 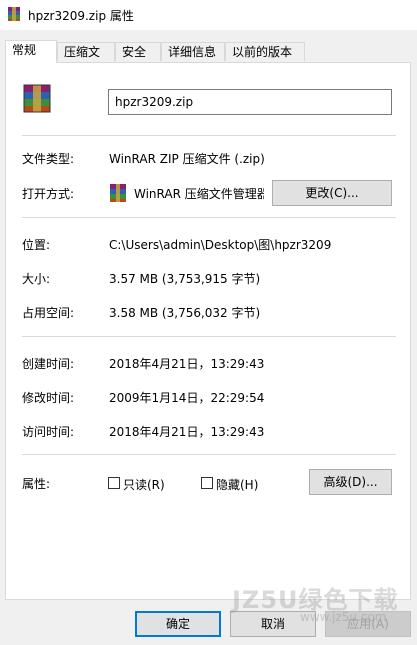 I want to click on hidden-checkbox, so click(x=207, y=483).